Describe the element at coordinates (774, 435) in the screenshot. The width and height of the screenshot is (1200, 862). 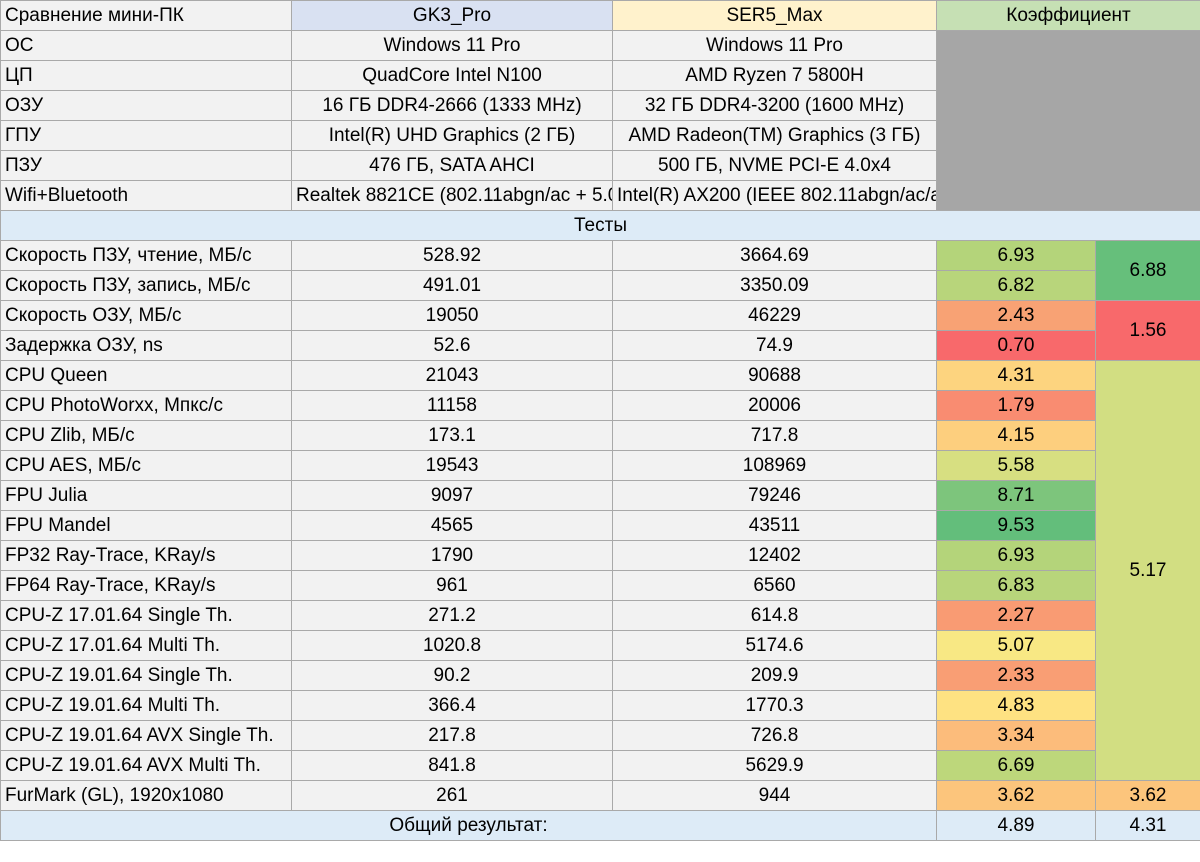
I see `test-value-b: 717.8` at that location.